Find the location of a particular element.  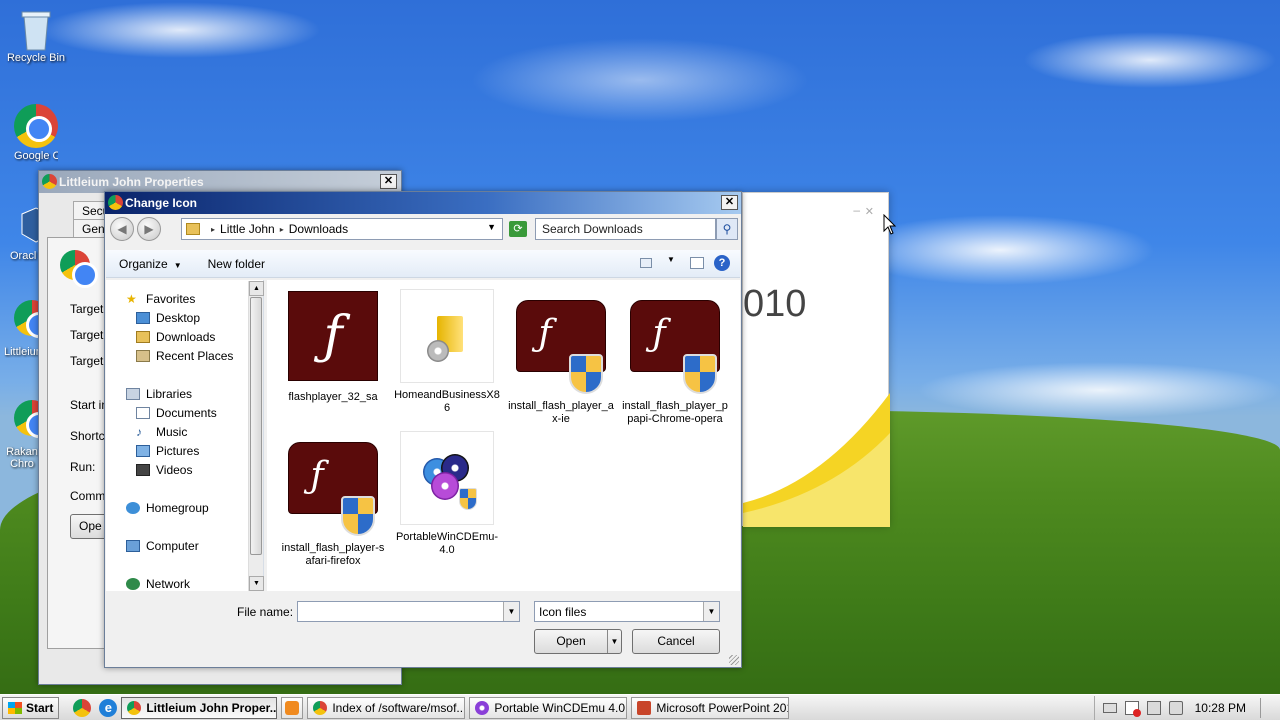

organize-button: Organize ▼ is located at coordinates (150, 264).